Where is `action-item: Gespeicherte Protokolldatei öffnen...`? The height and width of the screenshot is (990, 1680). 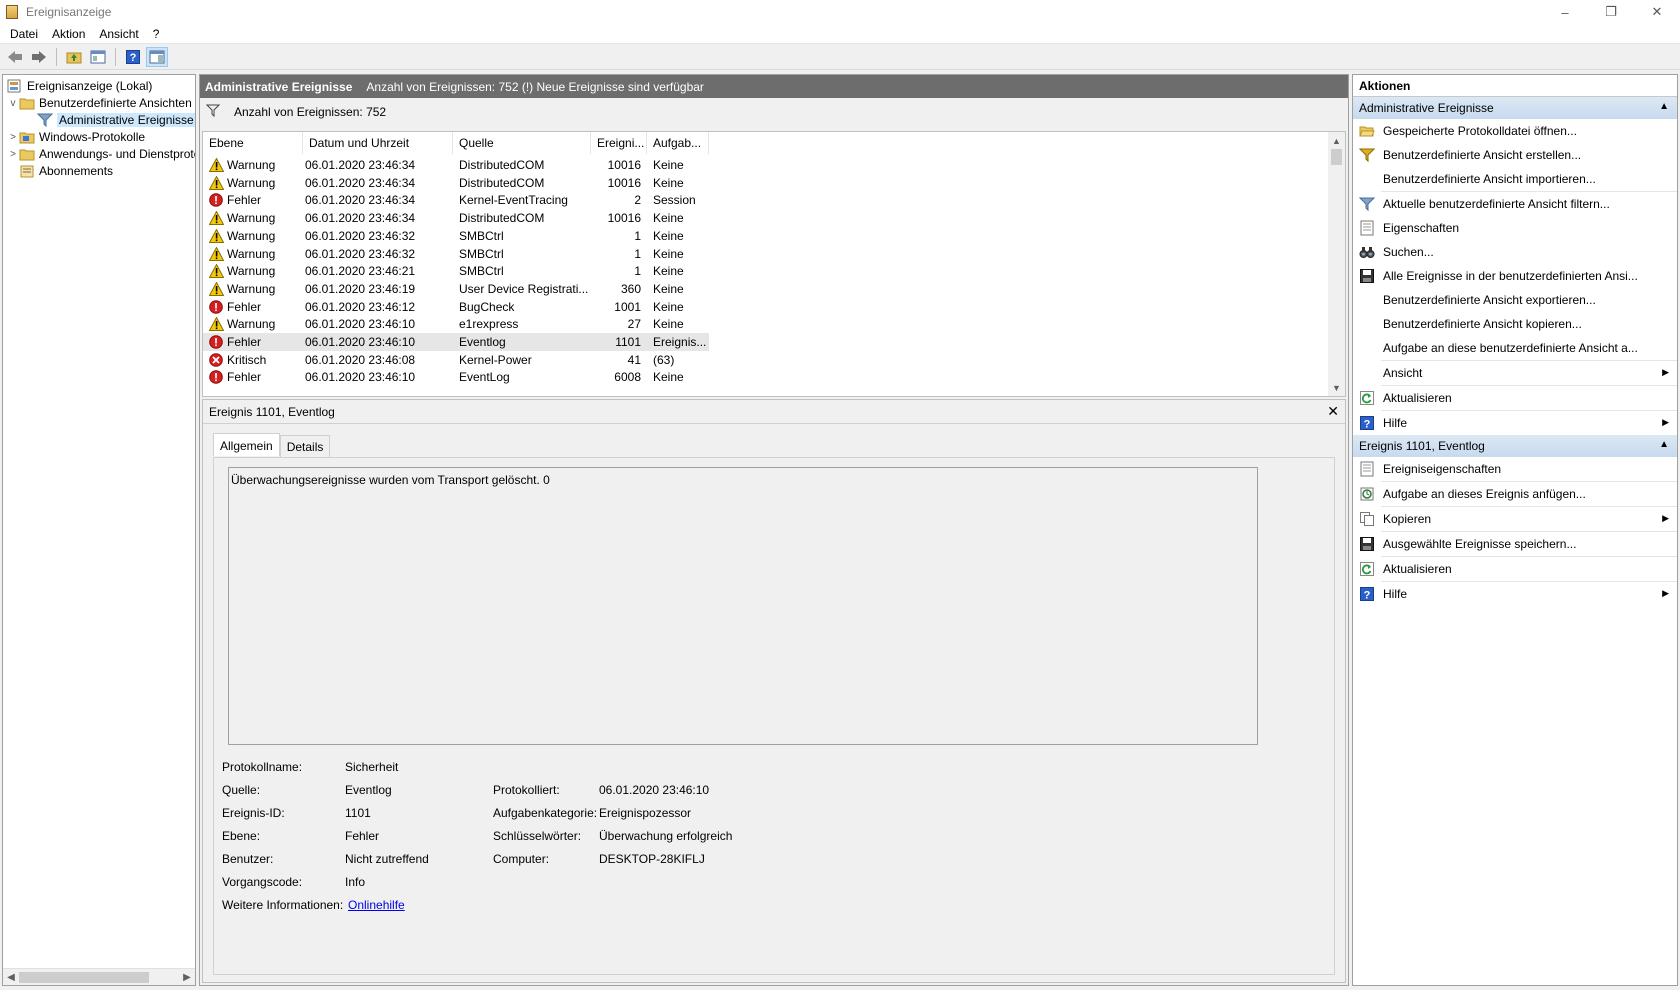
action-item: Gespeicherte Protokolldatei öffnen... is located at coordinates (1515, 131).